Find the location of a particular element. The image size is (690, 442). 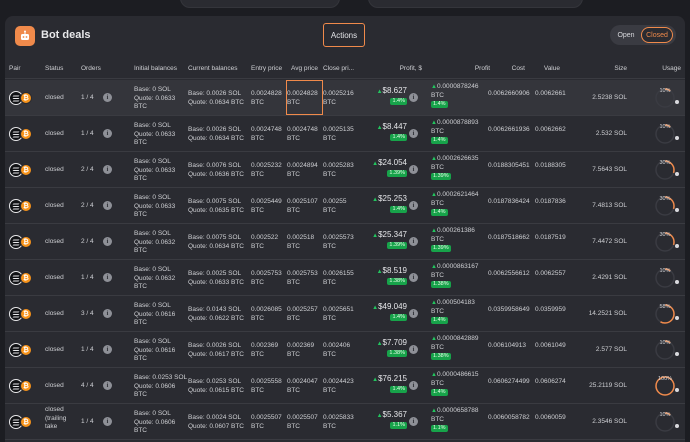

toggle-closed: Closed is located at coordinates (657, 35).